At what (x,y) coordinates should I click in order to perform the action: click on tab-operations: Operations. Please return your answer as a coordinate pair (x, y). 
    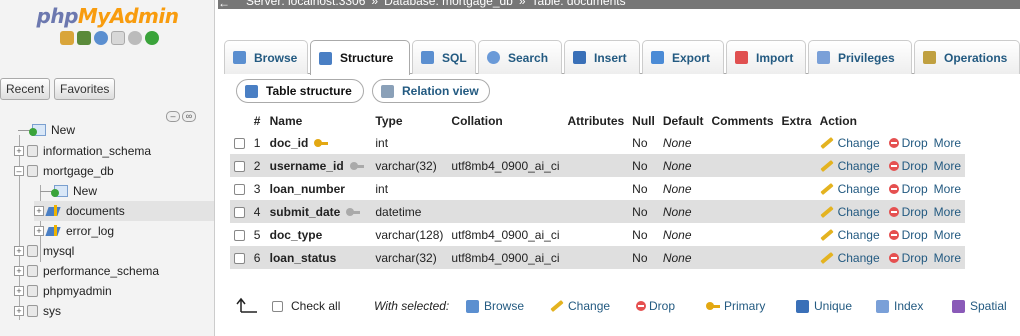
    Looking at the image, I should click on (967, 57).